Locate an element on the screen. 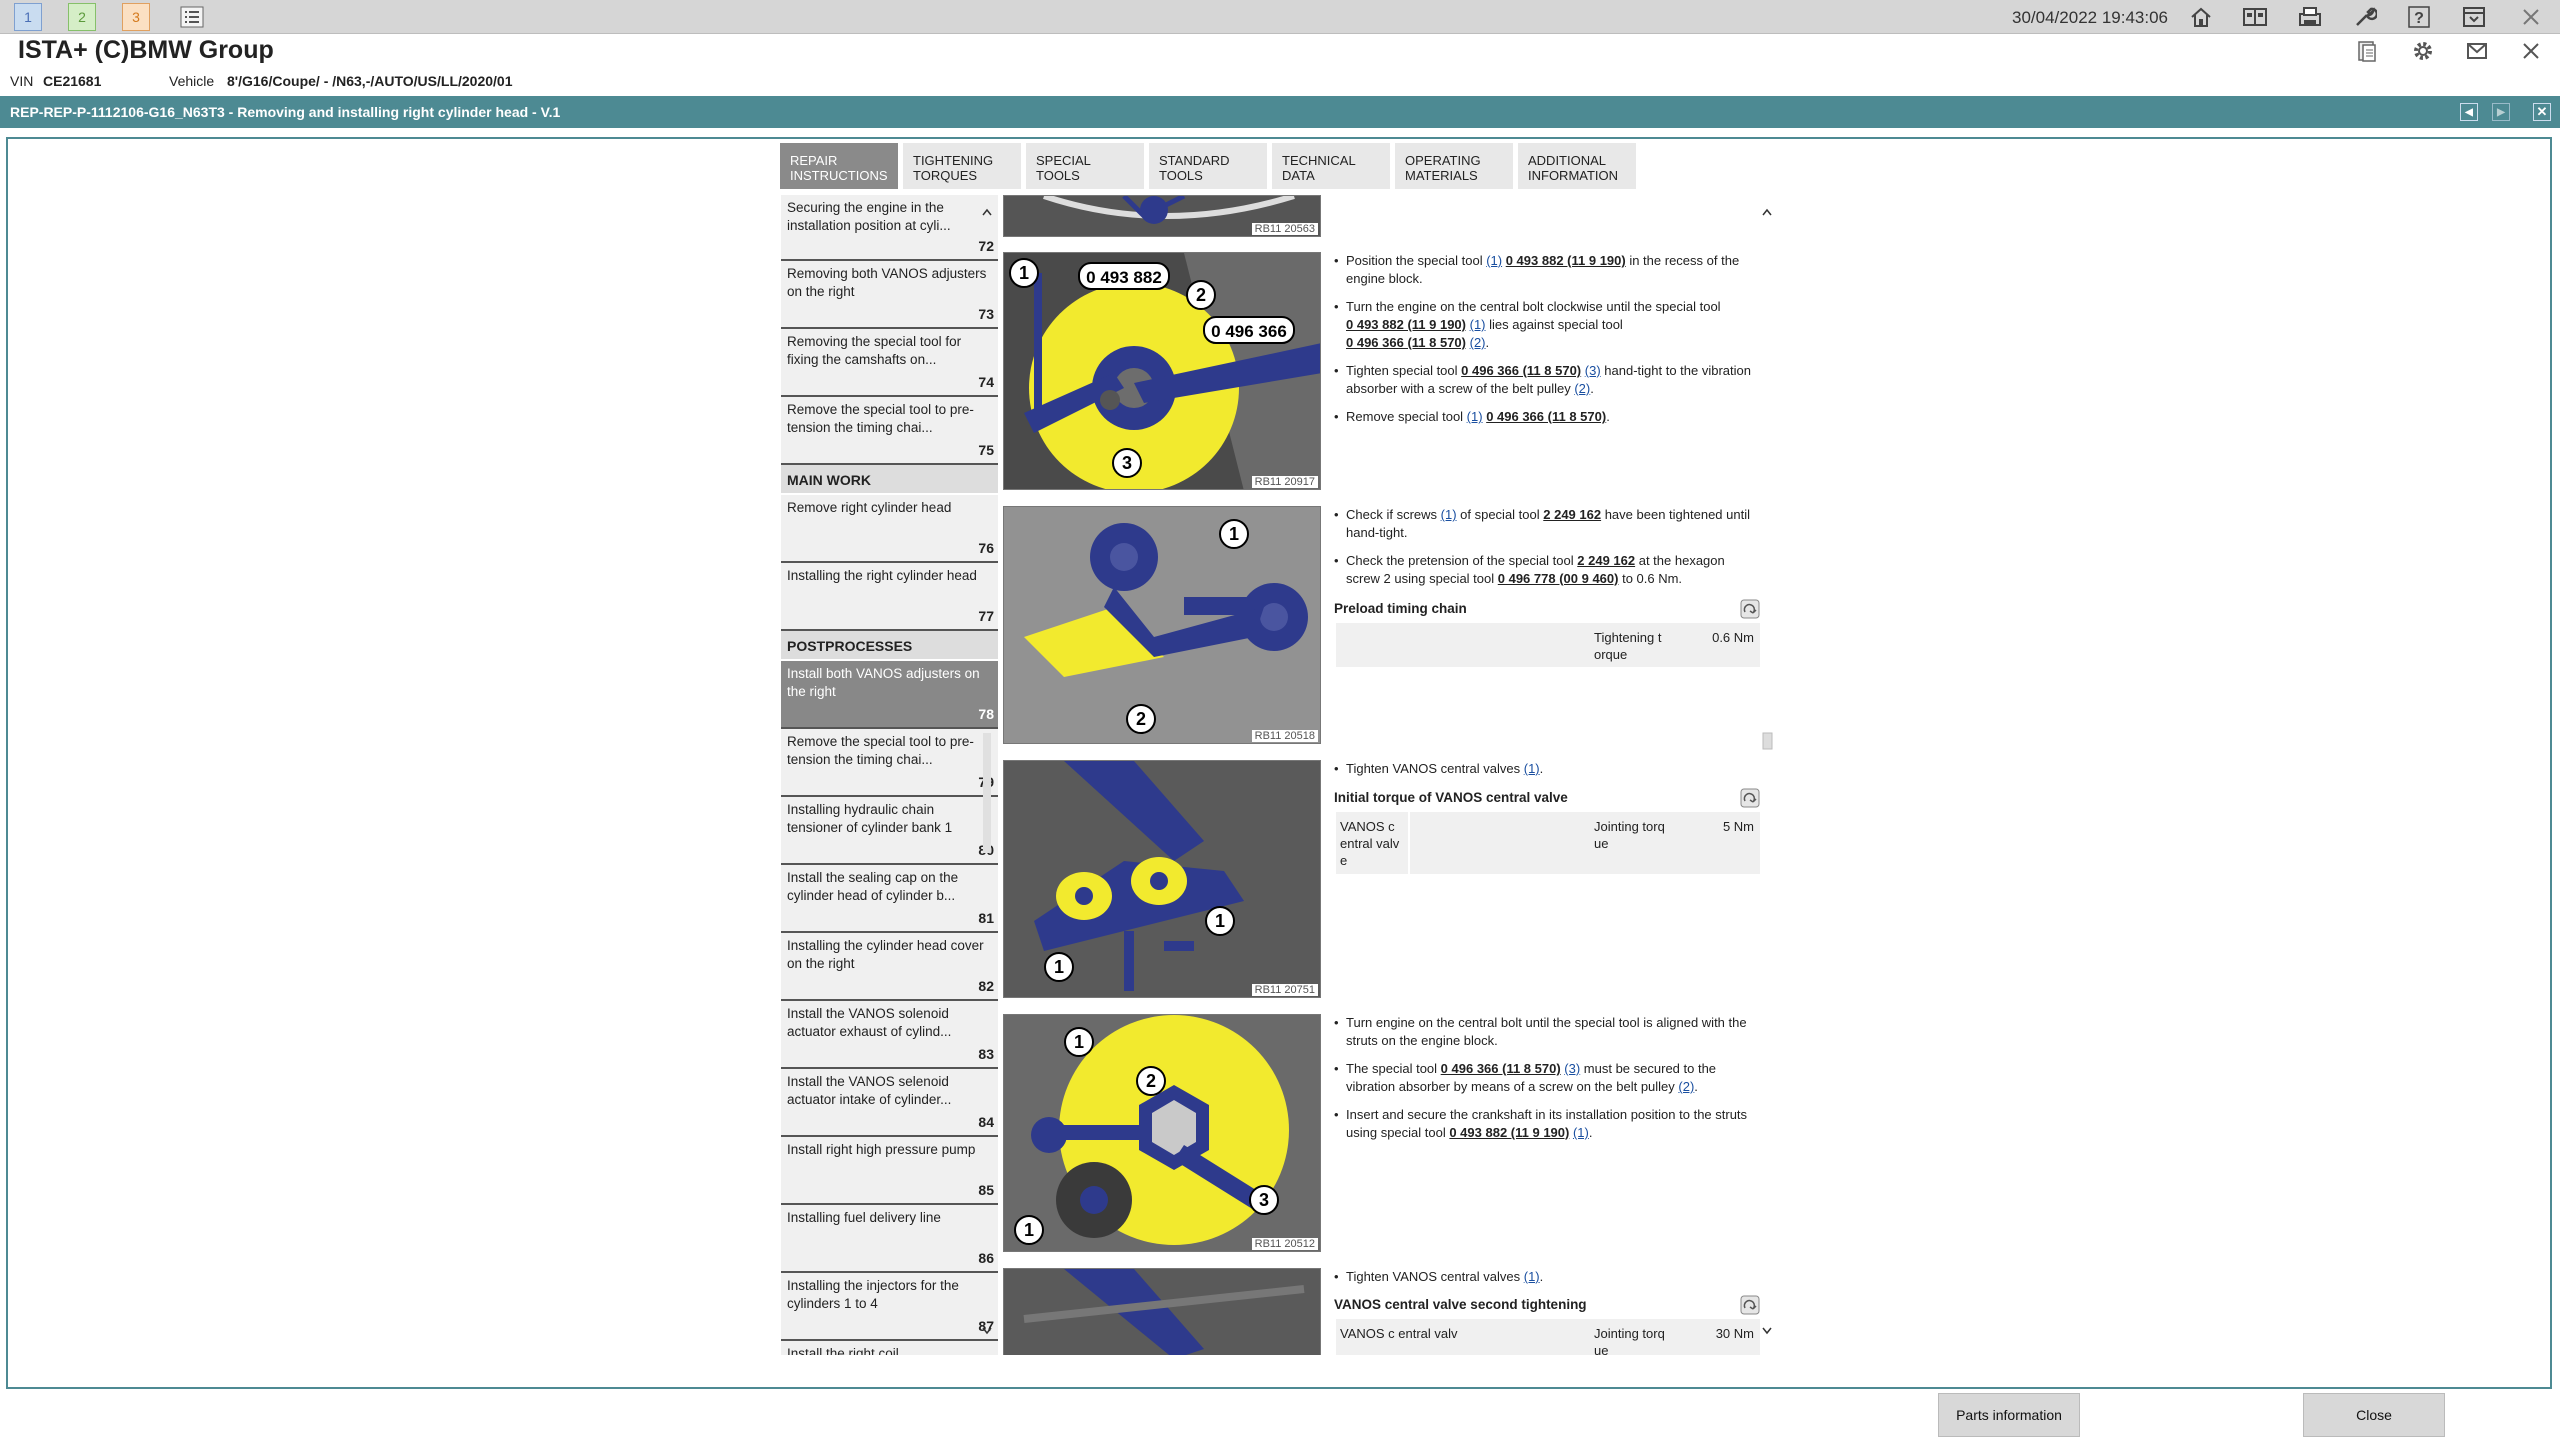 Image resolution: width=2560 pixels, height=1440 pixels. torque-section-header: Initial torque of VANOS central valve is located at coordinates (1547, 800).